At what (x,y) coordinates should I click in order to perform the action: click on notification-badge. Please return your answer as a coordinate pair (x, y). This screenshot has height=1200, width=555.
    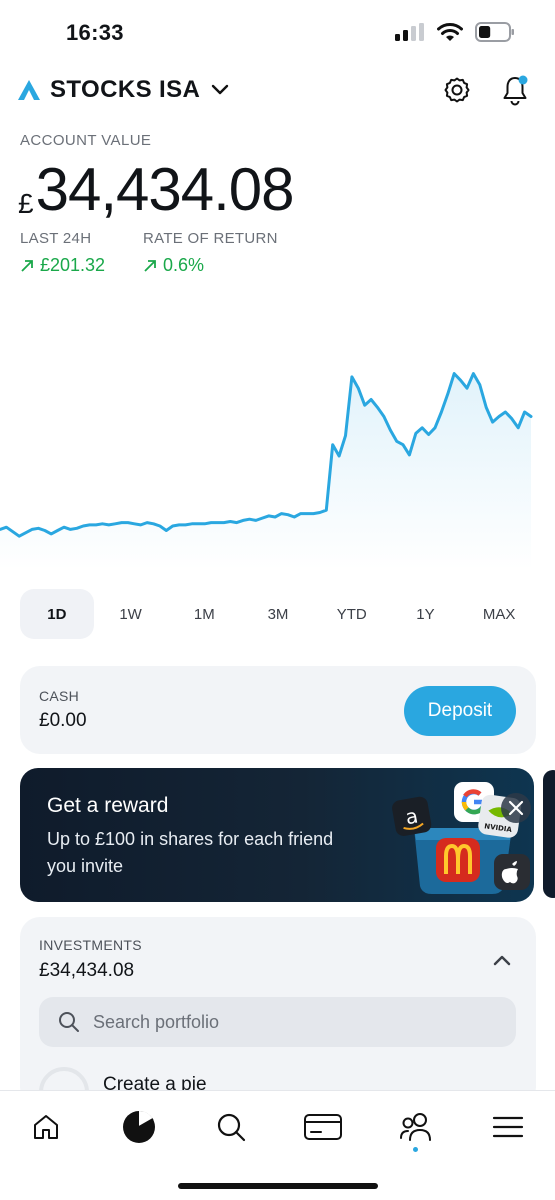
    Looking at the image, I should click on (523, 80).